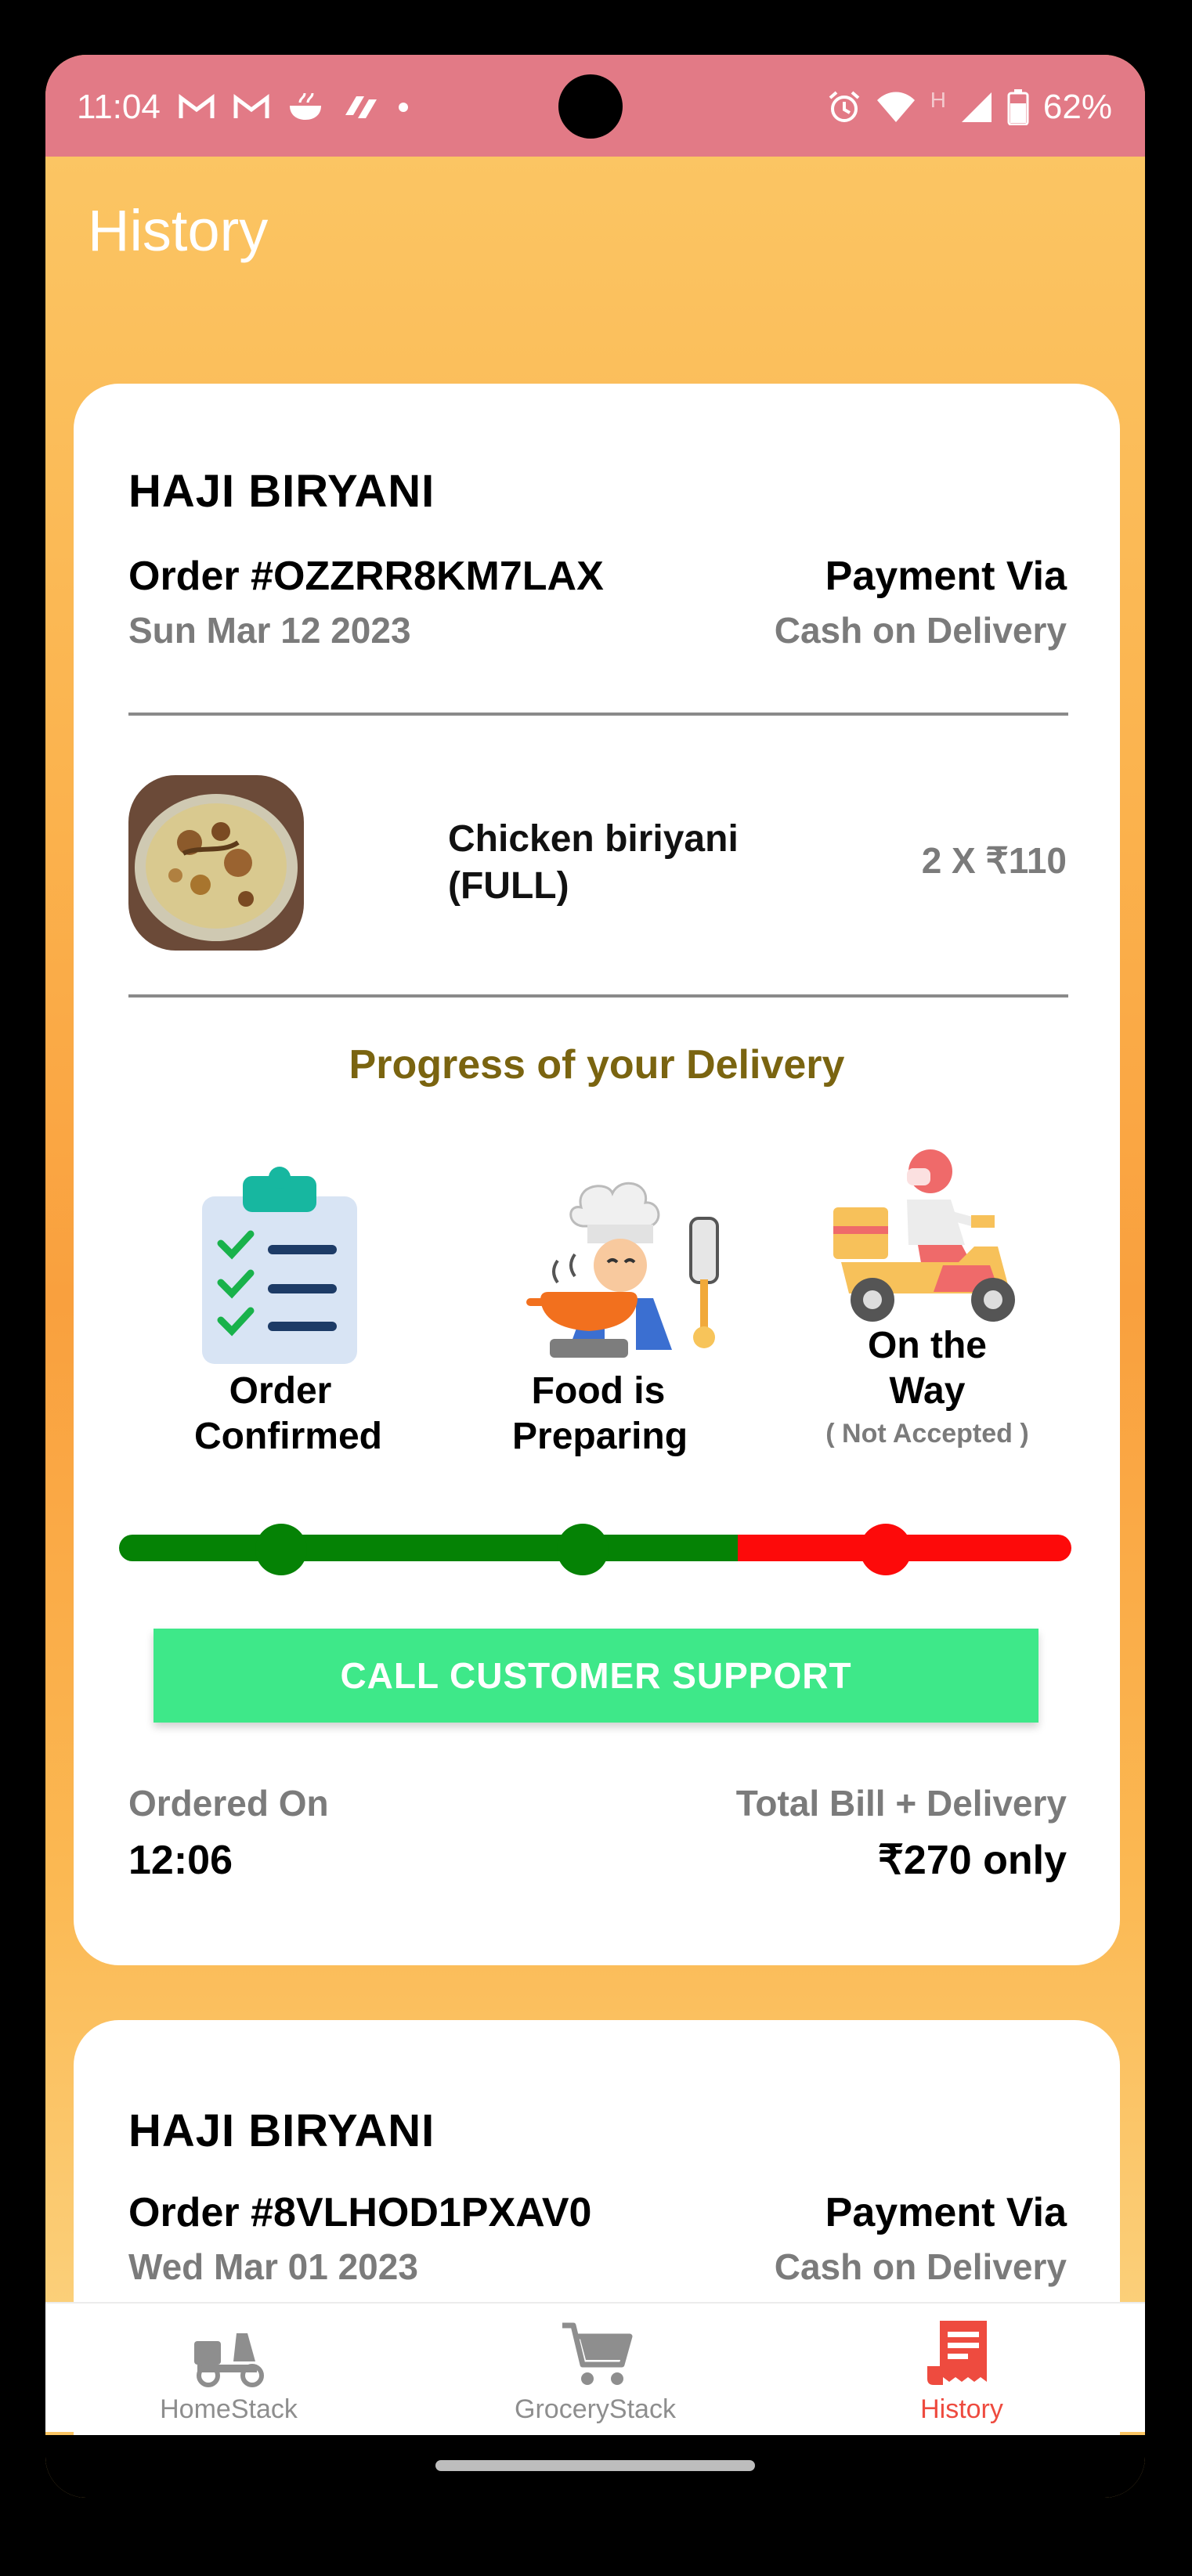 Image resolution: width=1192 pixels, height=2576 pixels. Describe the element at coordinates (273, 2266) in the screenshot. I see `order-date: Wed Mar 01 2023` at that location.